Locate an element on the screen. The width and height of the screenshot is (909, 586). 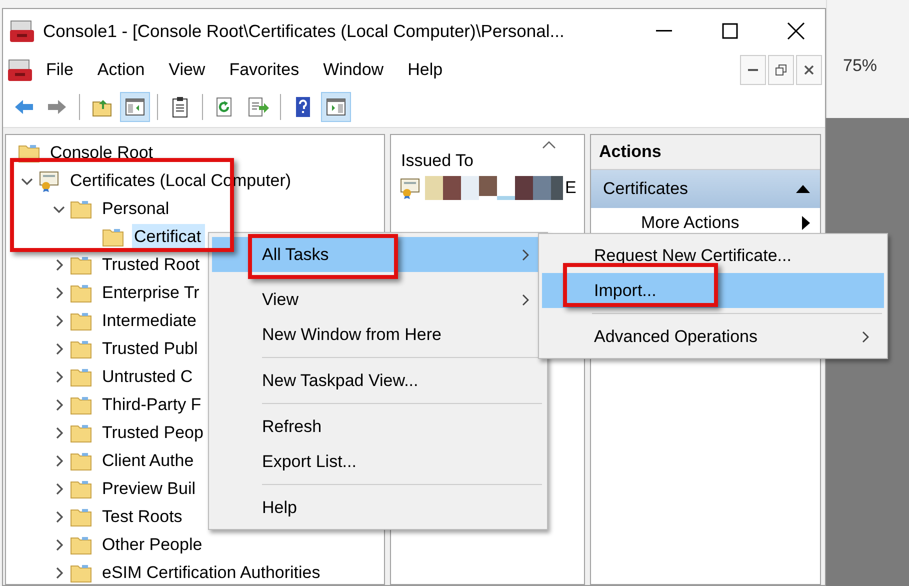
menu-item: Window is located at coordinates (353, 70).